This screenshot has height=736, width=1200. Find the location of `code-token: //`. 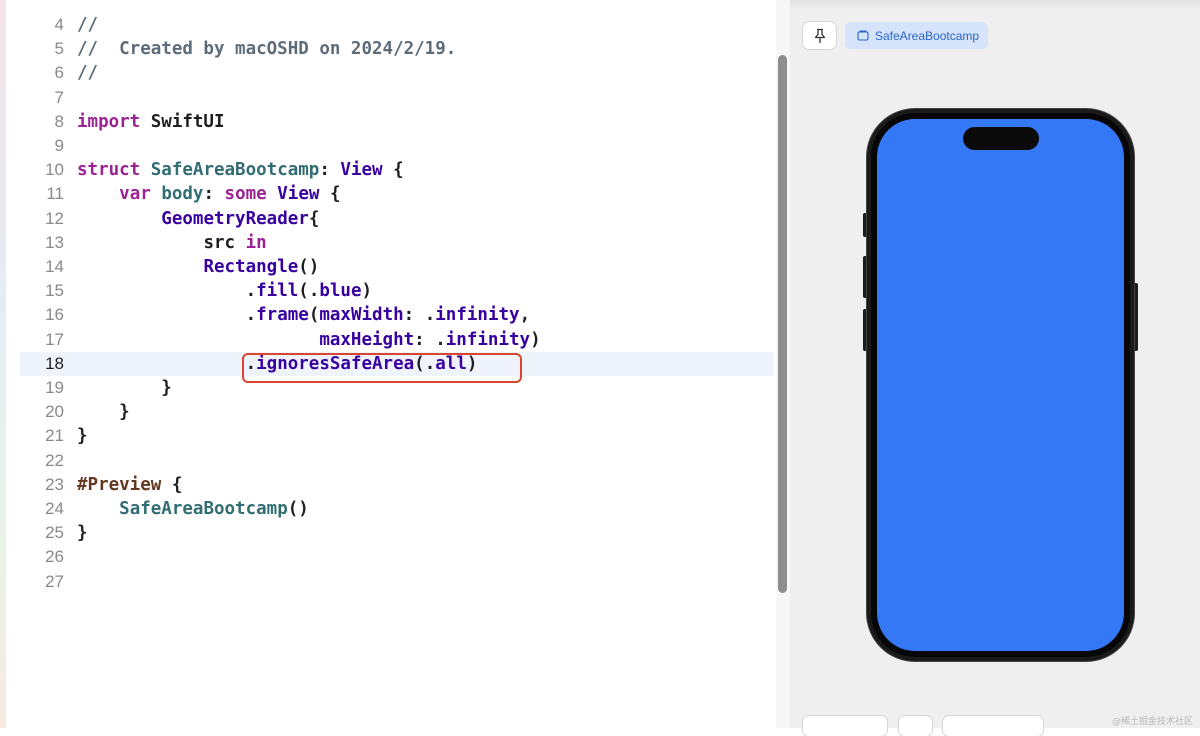

code-token: // is located at coordinates (88, 73).